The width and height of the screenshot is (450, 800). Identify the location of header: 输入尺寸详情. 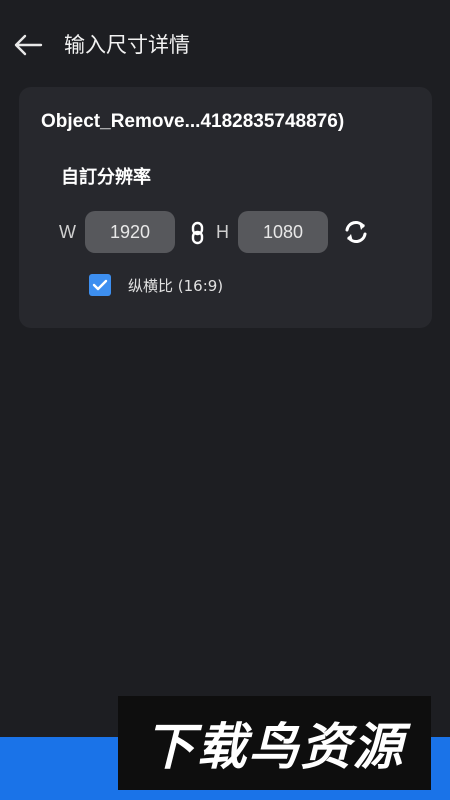
(225, 44).